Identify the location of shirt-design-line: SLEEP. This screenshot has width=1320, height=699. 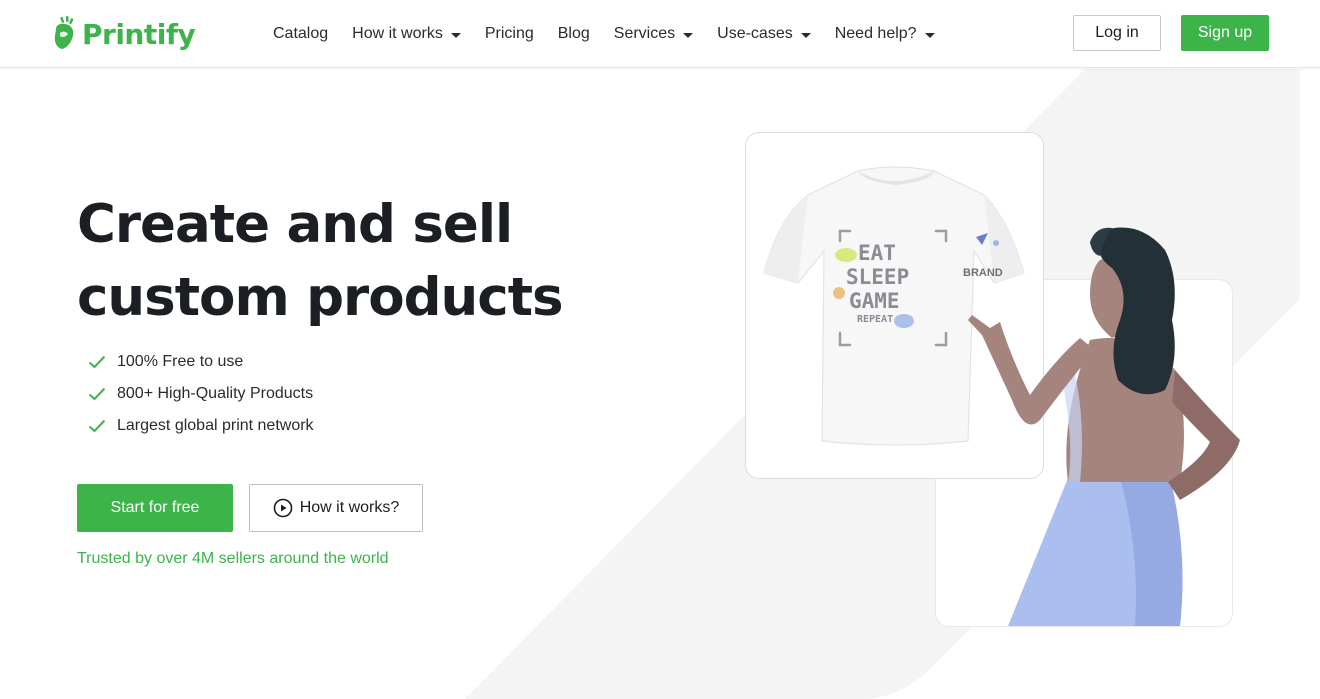
(878, 277).